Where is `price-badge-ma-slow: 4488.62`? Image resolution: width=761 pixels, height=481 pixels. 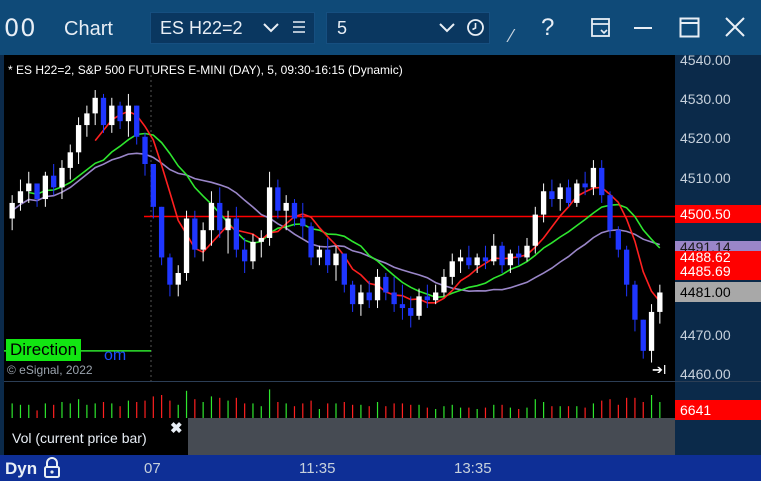 price-badge-ma-slow: 4488.62 is located at coordinates (718, 257).